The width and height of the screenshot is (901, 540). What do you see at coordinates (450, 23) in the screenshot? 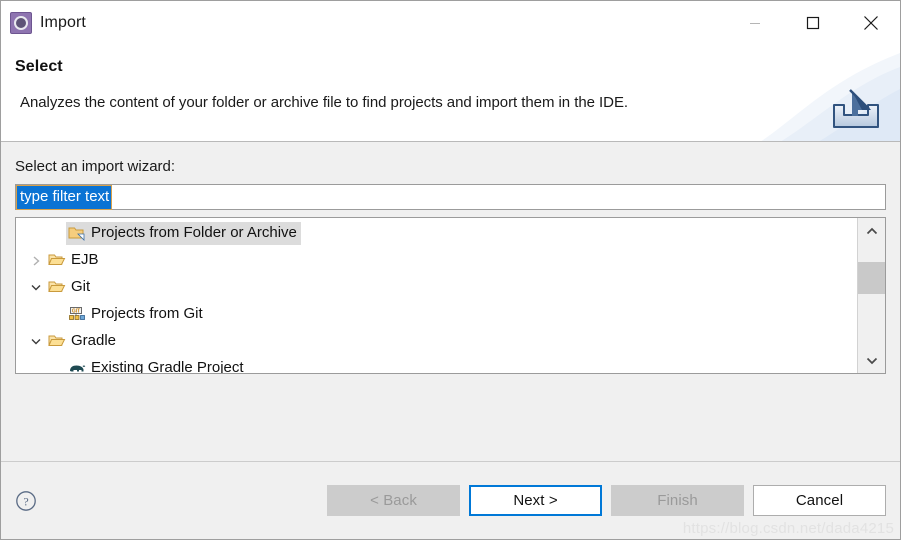
I see `title-bar: Import` at bounding box center [450, 23].